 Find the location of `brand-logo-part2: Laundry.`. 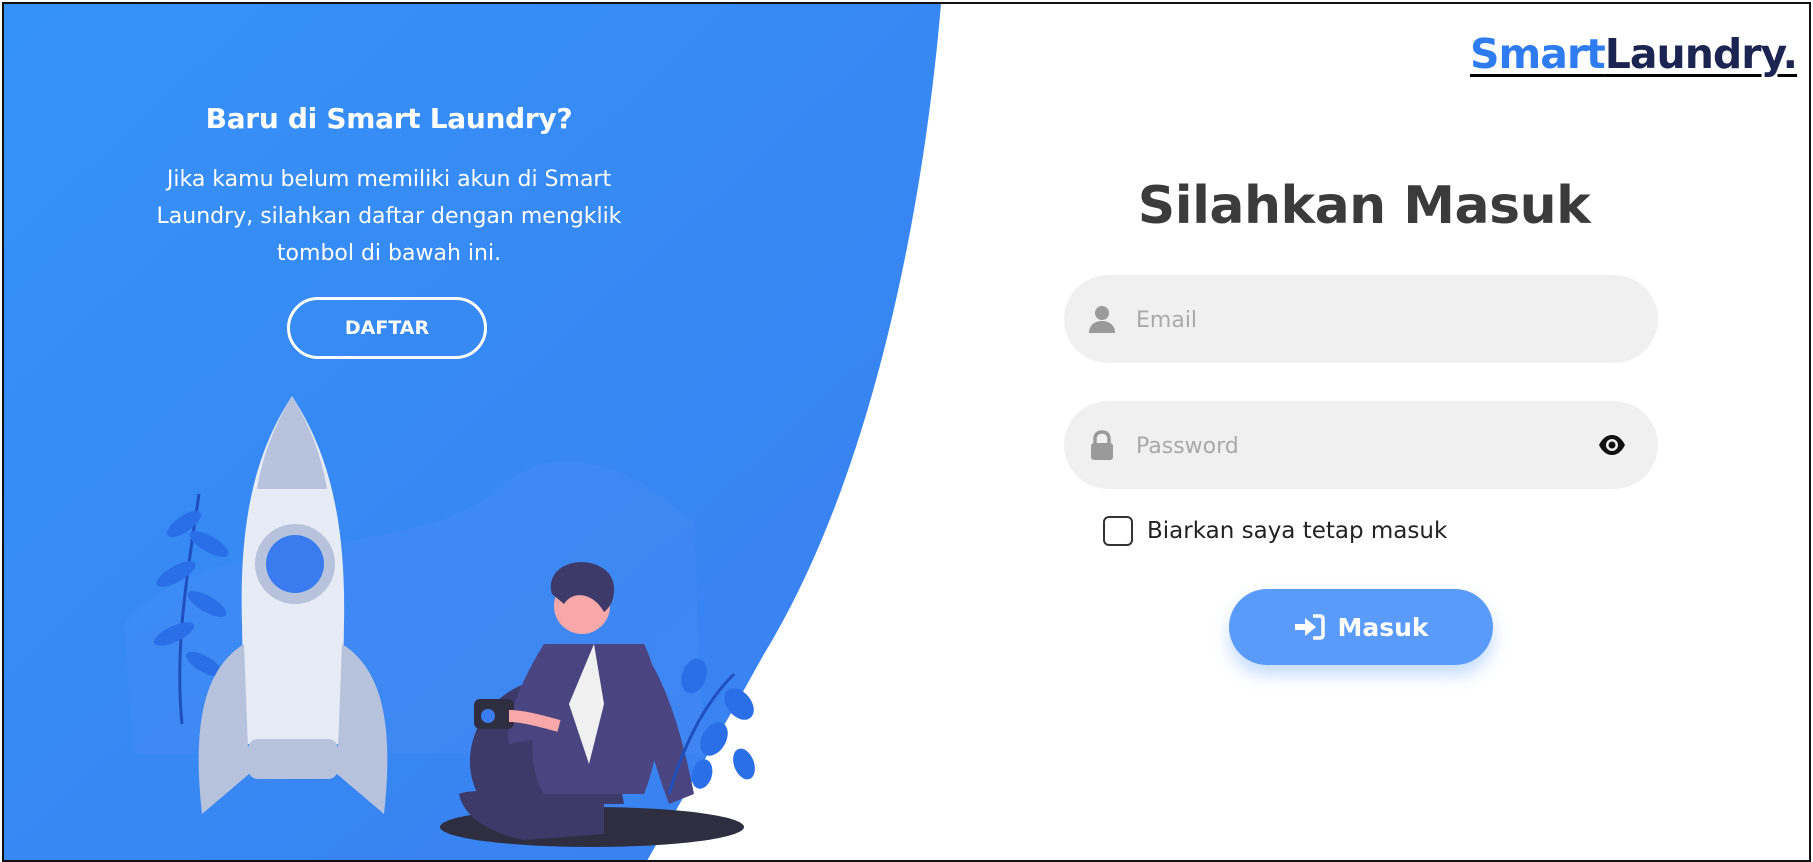

brand-logo-part2: Laundry. is located at coordinates (1701, 54).